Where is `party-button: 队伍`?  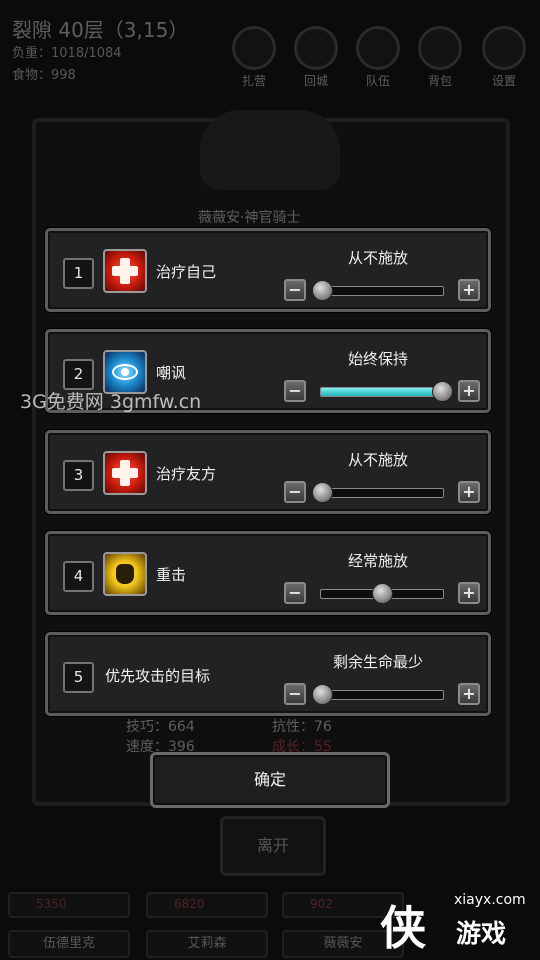 party-button: 队伍 is located at coordinates (378, 57).